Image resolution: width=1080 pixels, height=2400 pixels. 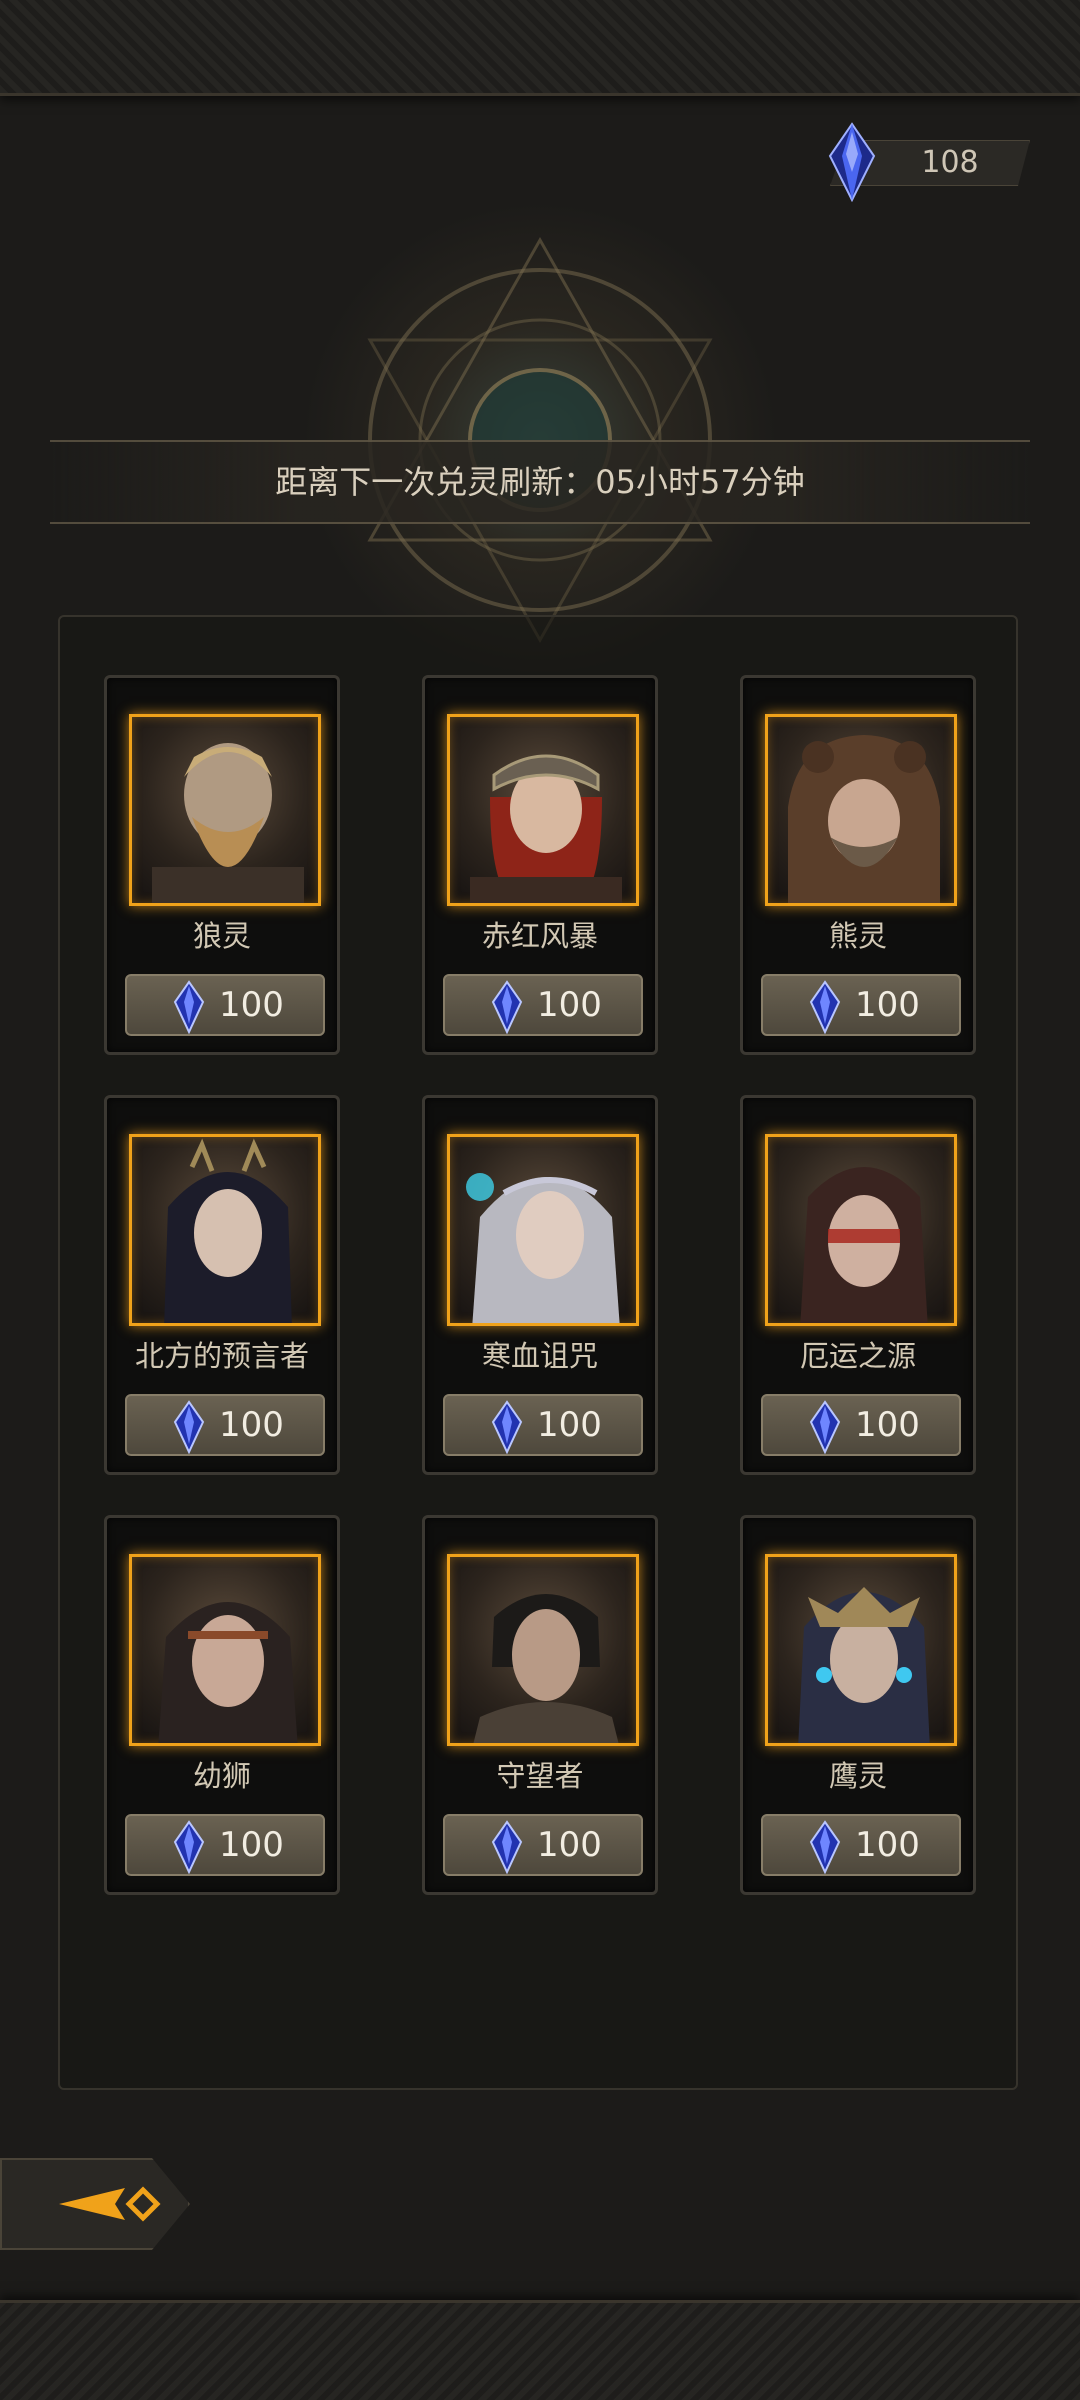 I want to click on cold-blood-curse-portrait, so click(x=543, y=1230).